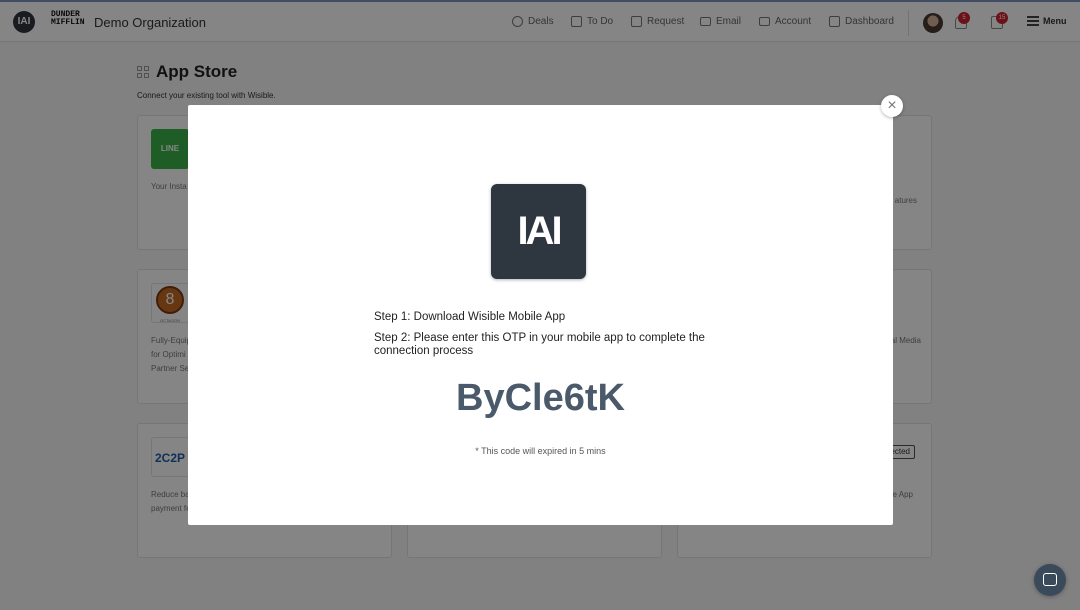 The width and height of the screenshot is (1080, 610). I want to click on step-1-text: Step 1: Download Wisible Mobile App, so click(470, 317).